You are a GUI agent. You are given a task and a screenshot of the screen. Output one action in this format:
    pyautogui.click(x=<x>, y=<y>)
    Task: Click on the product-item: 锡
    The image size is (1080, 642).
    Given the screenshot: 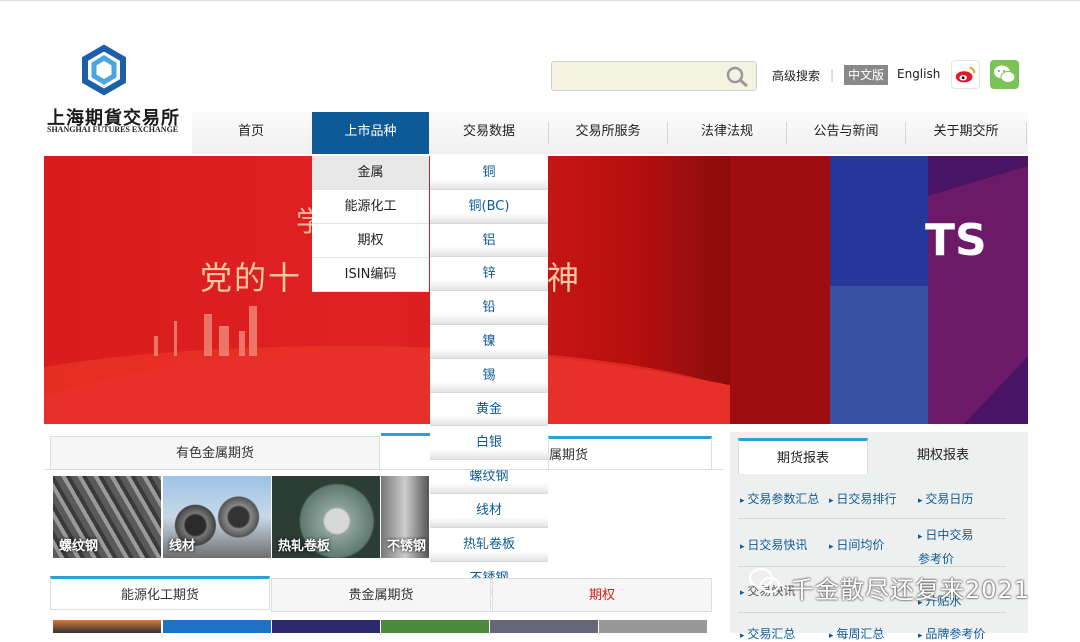 What is the action you would take?
    pyautogui.click(x=489, y=375)
    